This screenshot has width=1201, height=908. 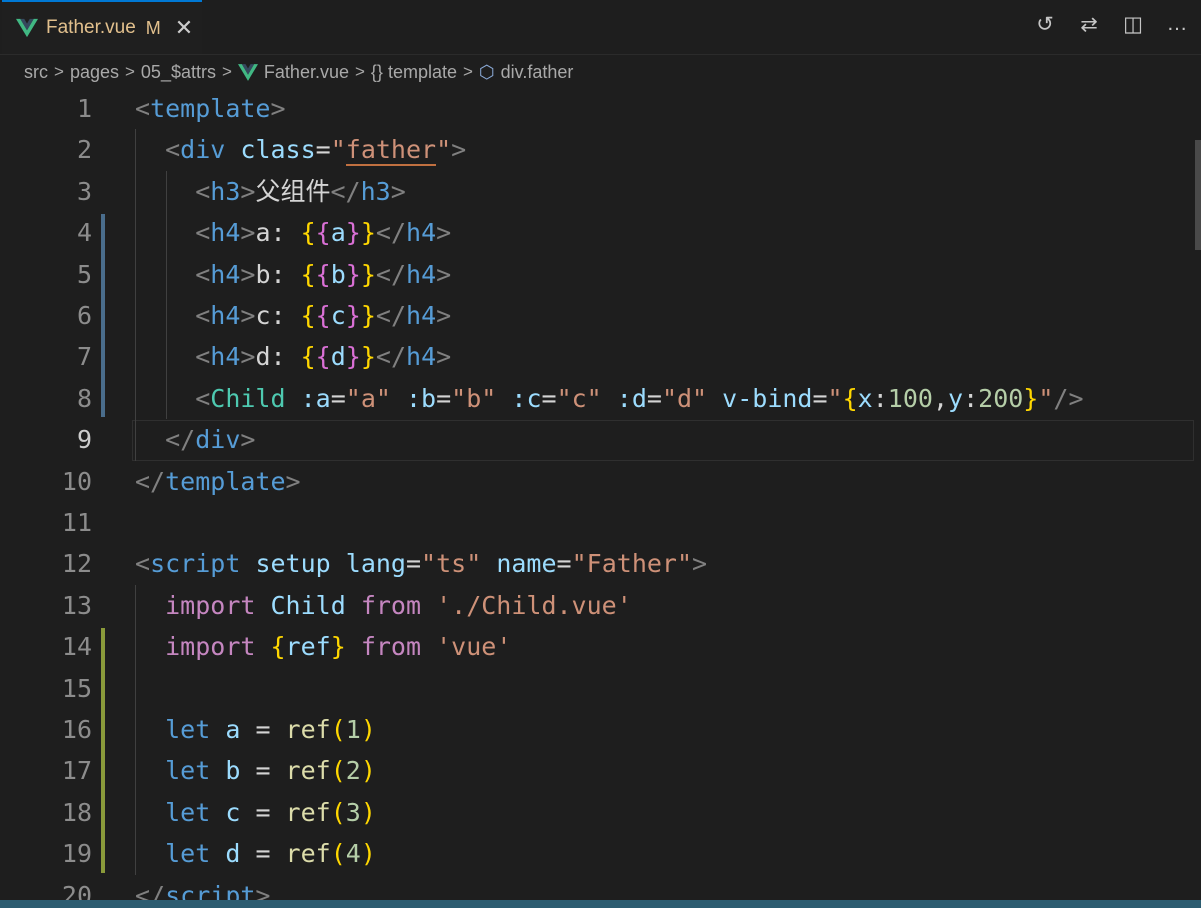 I want to click on code-content: </div>, so click(x=195, y=439).